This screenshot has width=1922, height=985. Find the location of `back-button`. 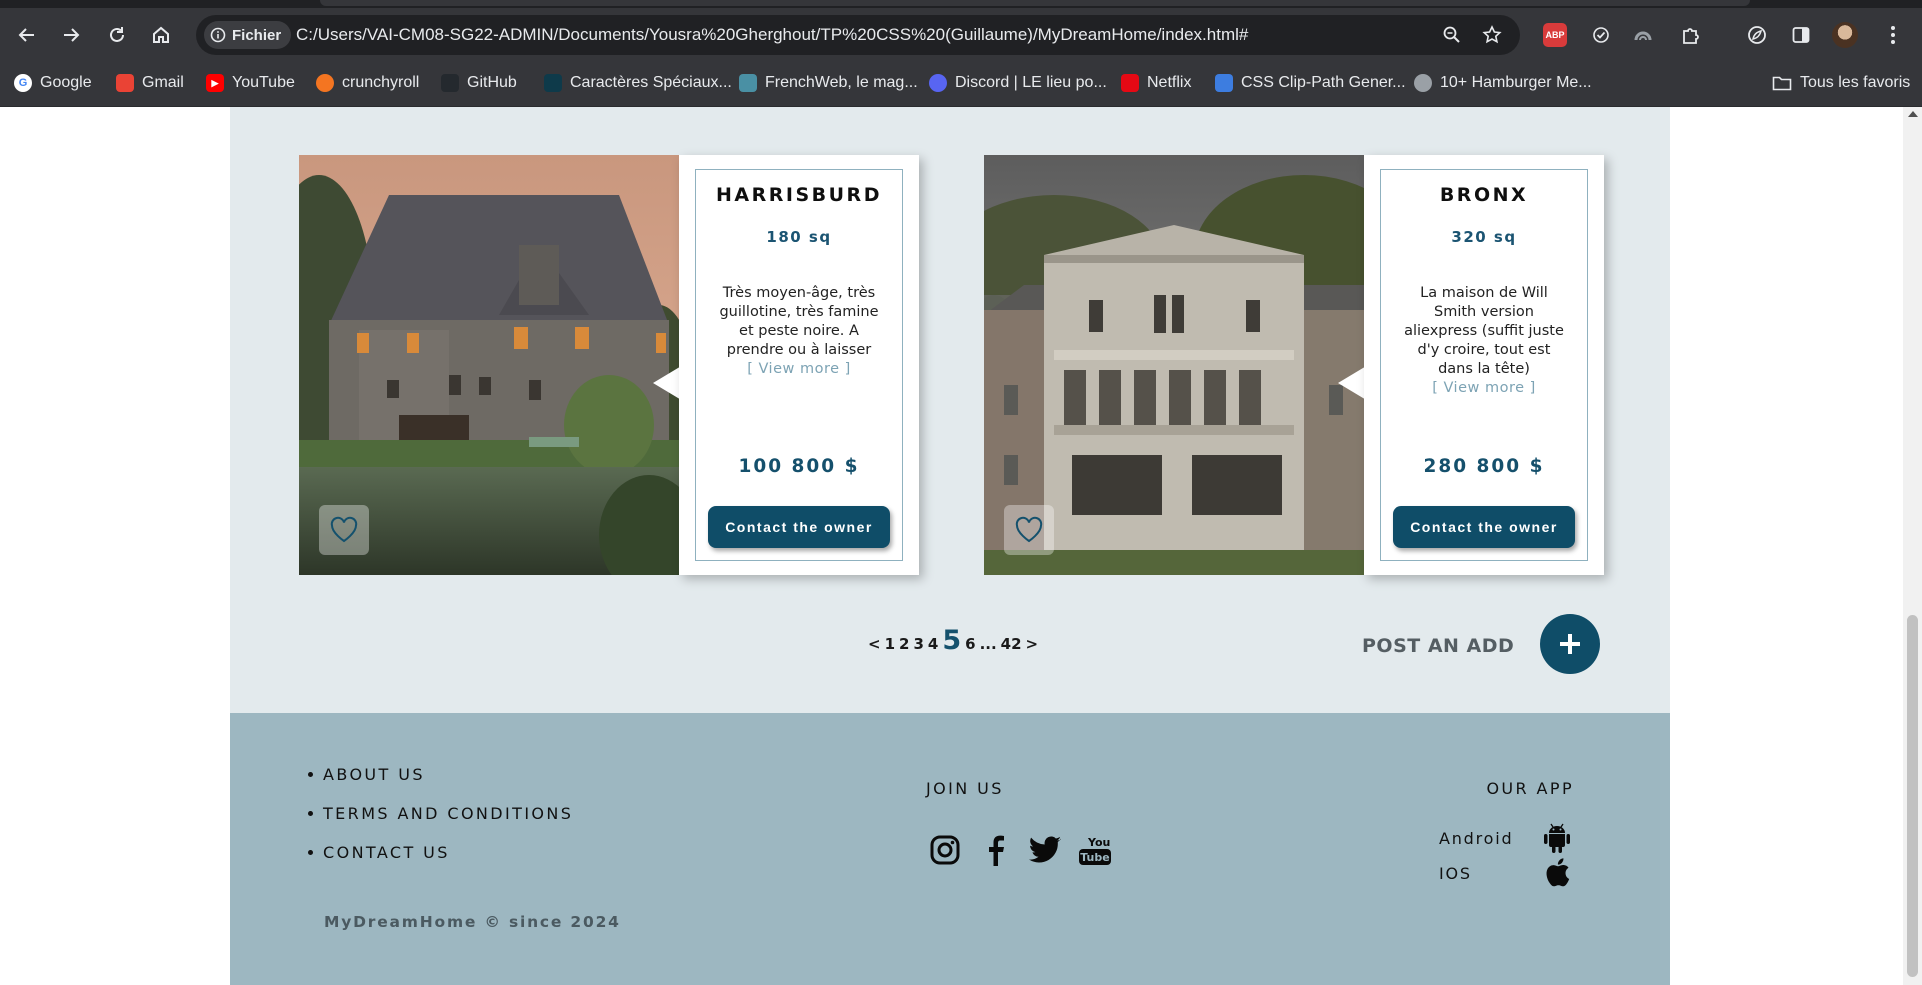

back-button is located at coordinates (27, 35).